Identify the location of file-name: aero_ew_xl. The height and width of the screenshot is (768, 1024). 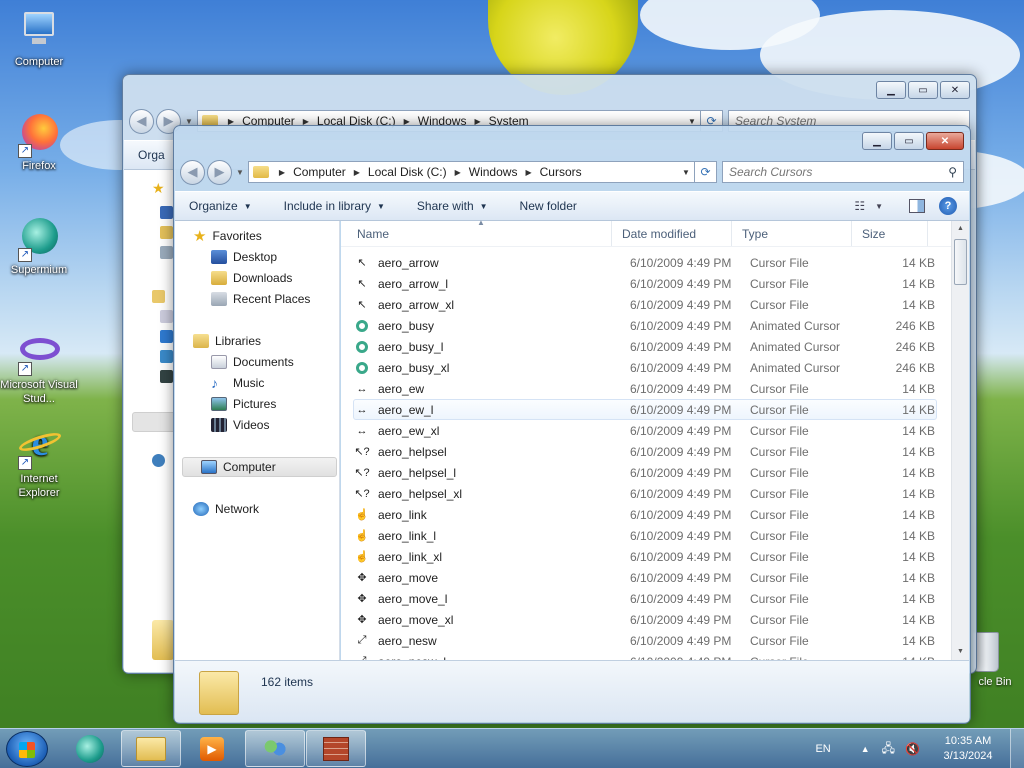
(409, 430).